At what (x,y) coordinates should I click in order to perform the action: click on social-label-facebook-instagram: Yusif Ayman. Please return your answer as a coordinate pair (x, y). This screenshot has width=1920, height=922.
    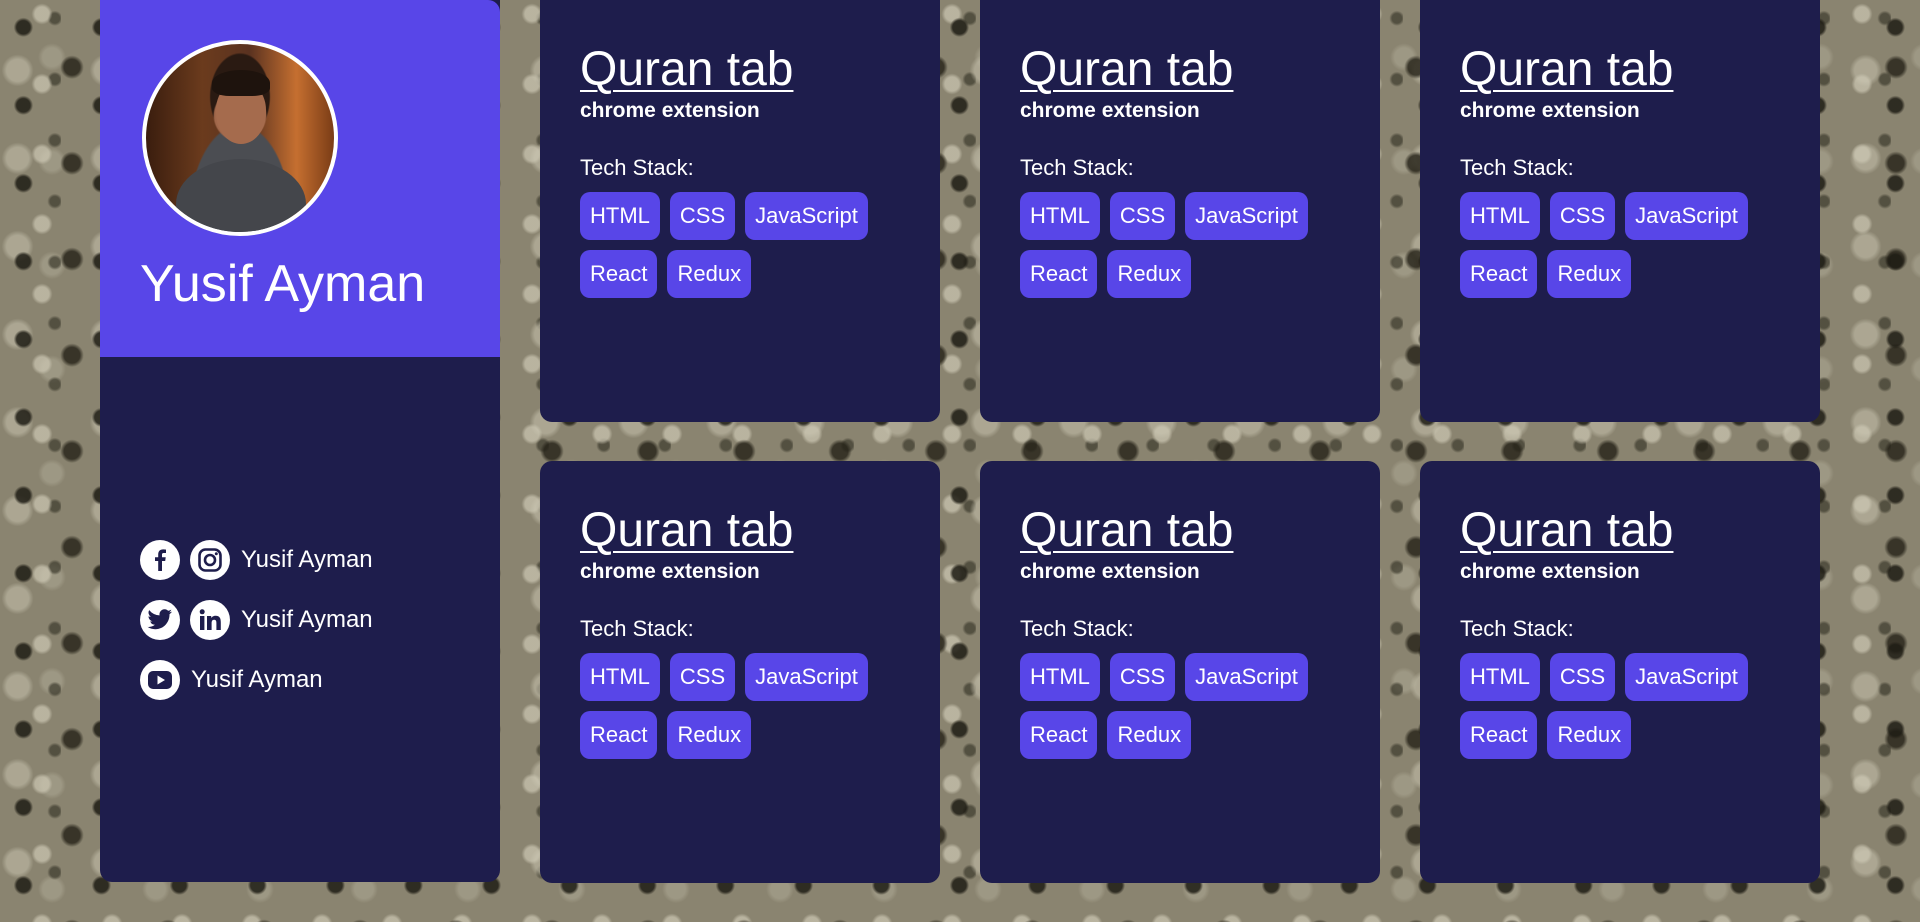
    Looking at the image, I should click on (307, 560).